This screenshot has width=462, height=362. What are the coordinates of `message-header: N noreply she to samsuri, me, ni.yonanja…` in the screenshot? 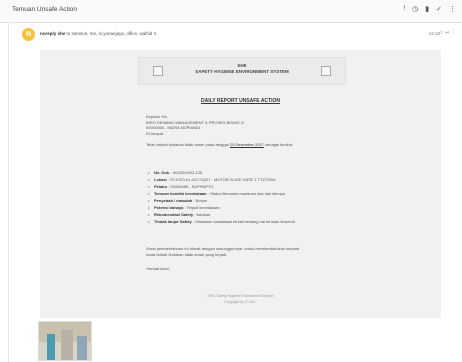 It's located at (231, 37).